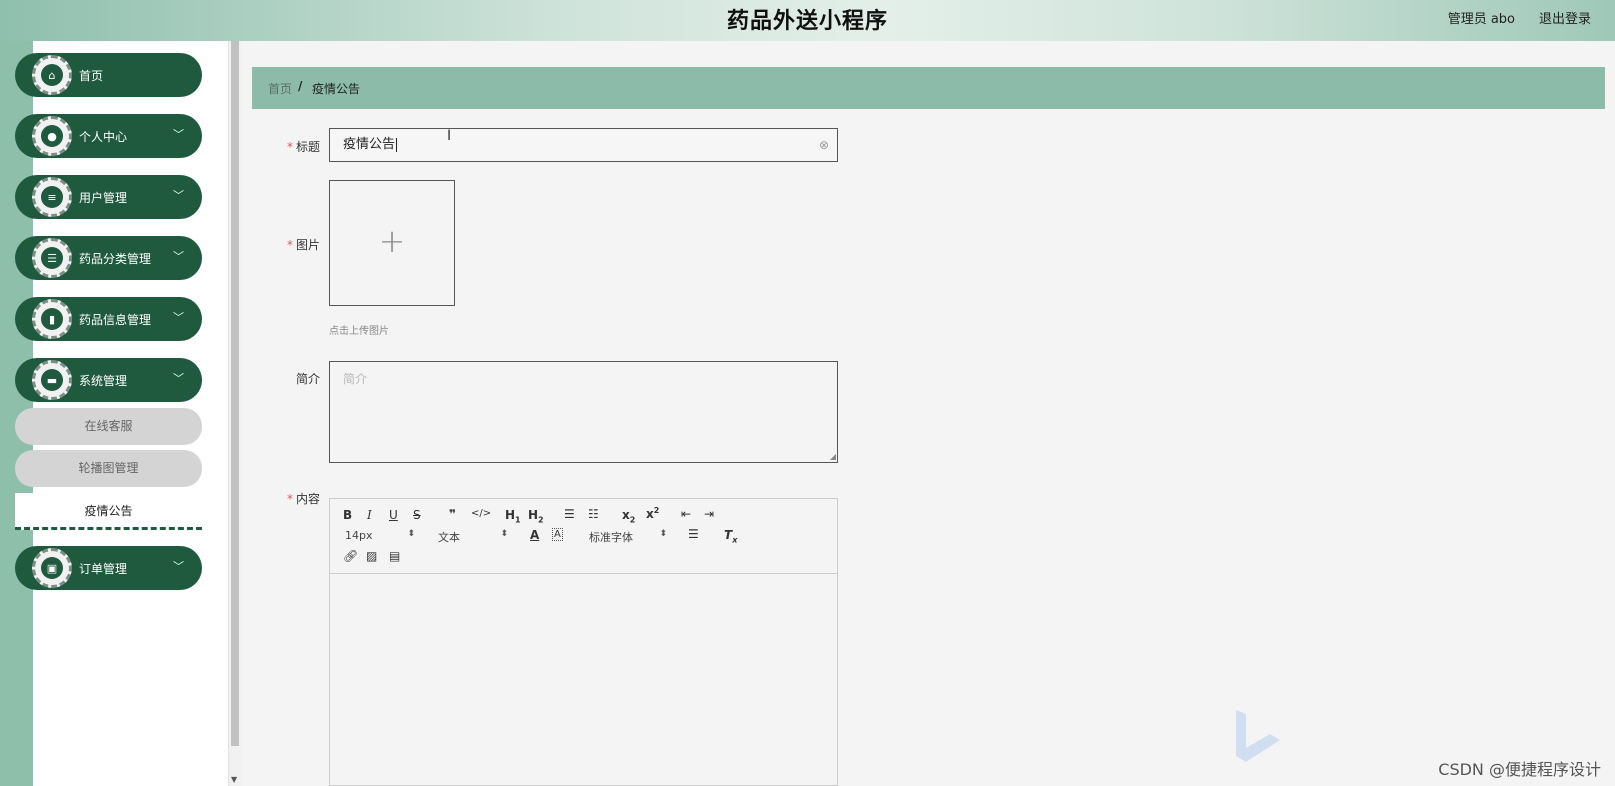 The image size is (1615, 786). I want to click on sidebar-item-home: ⌂ 首页, so click(108, 75).